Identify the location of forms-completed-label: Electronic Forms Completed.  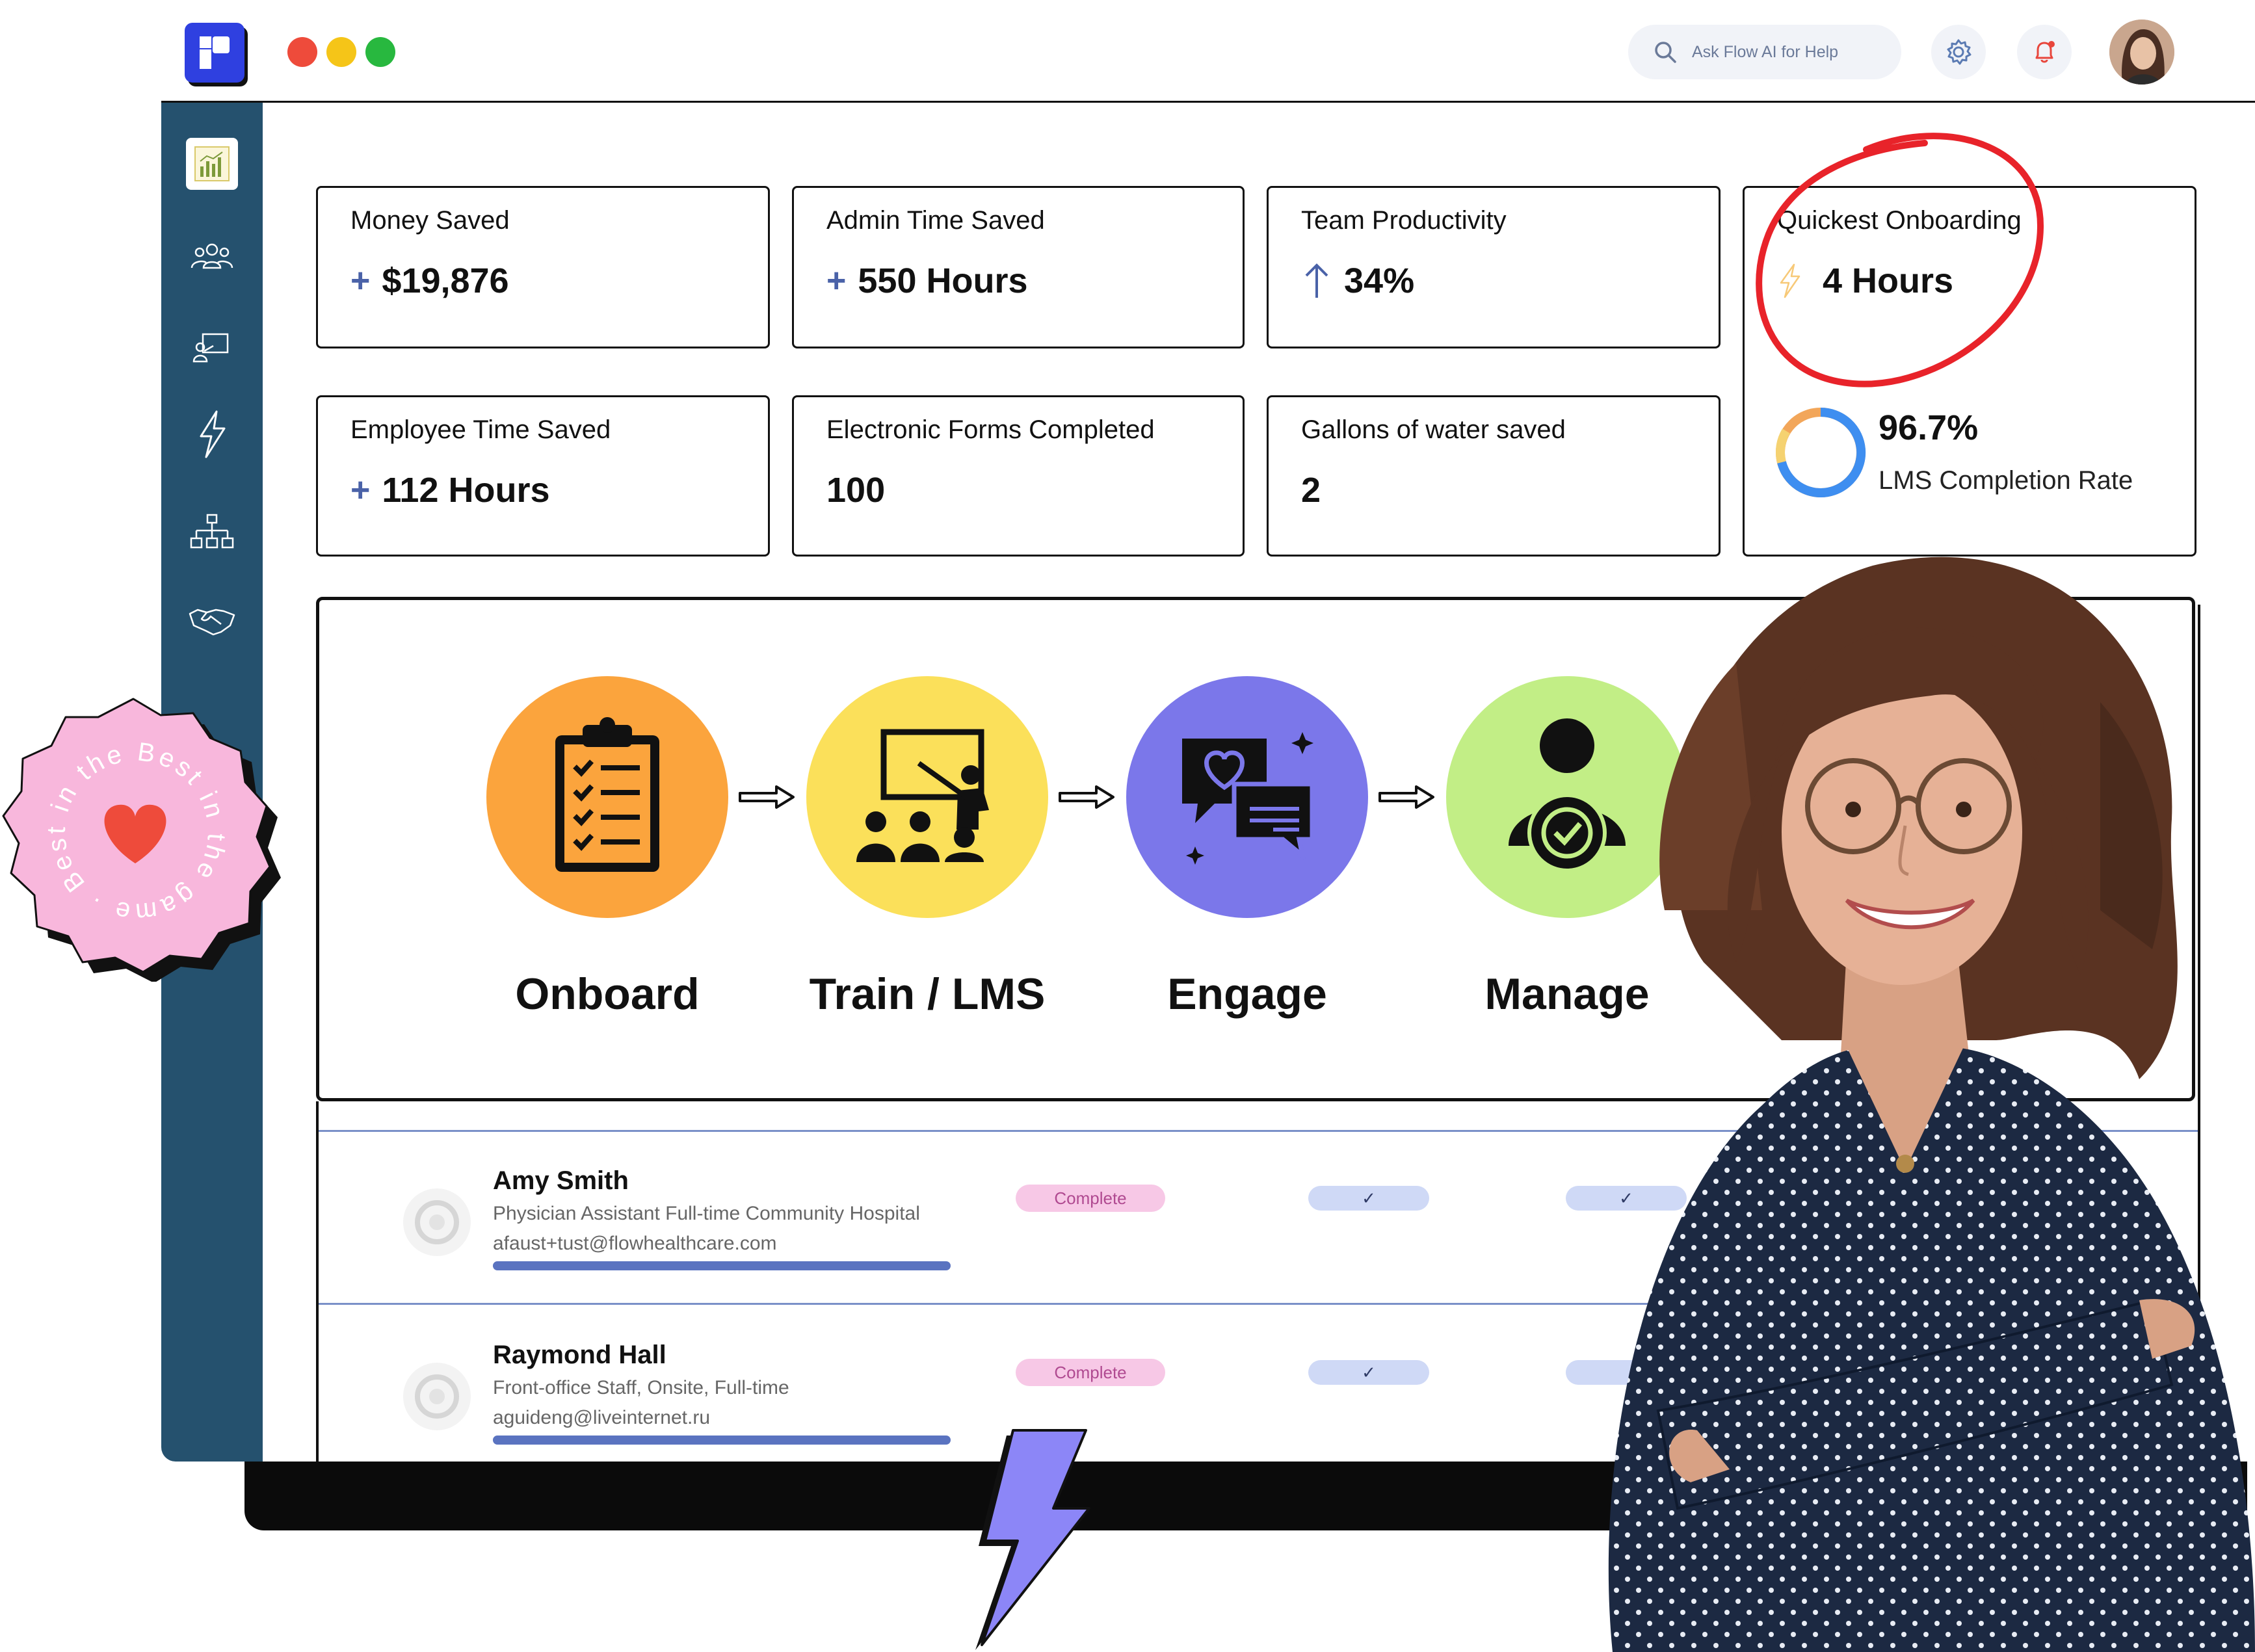
(990, 429).